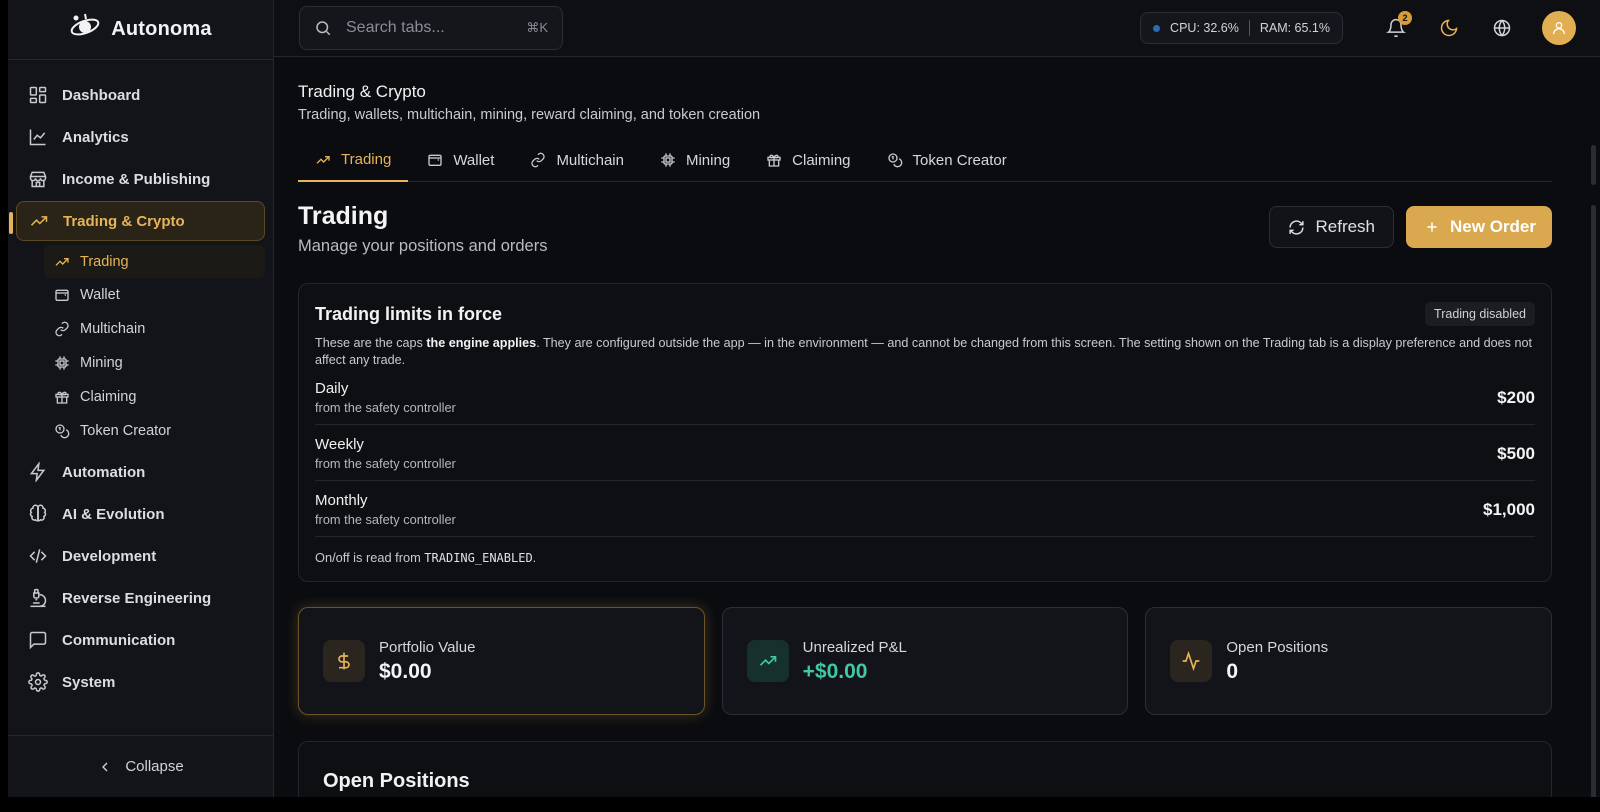 This screenshot has width=1600, height=812. What do you see at coordinates (140, 766) in the screenshot?
I see `collapse-button: Collapse` at bounding box center [140, 766].